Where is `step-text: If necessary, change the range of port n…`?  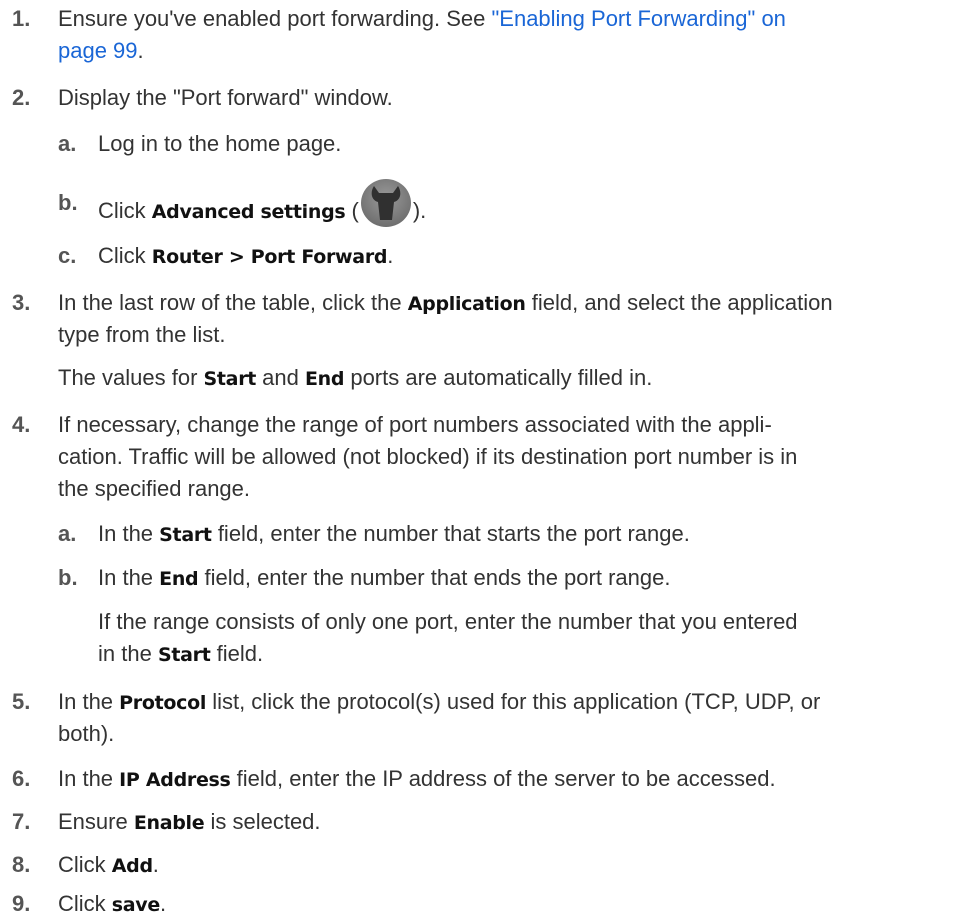
step-text: If necessary, change the range of port n… is located at coordinates (415, 424).